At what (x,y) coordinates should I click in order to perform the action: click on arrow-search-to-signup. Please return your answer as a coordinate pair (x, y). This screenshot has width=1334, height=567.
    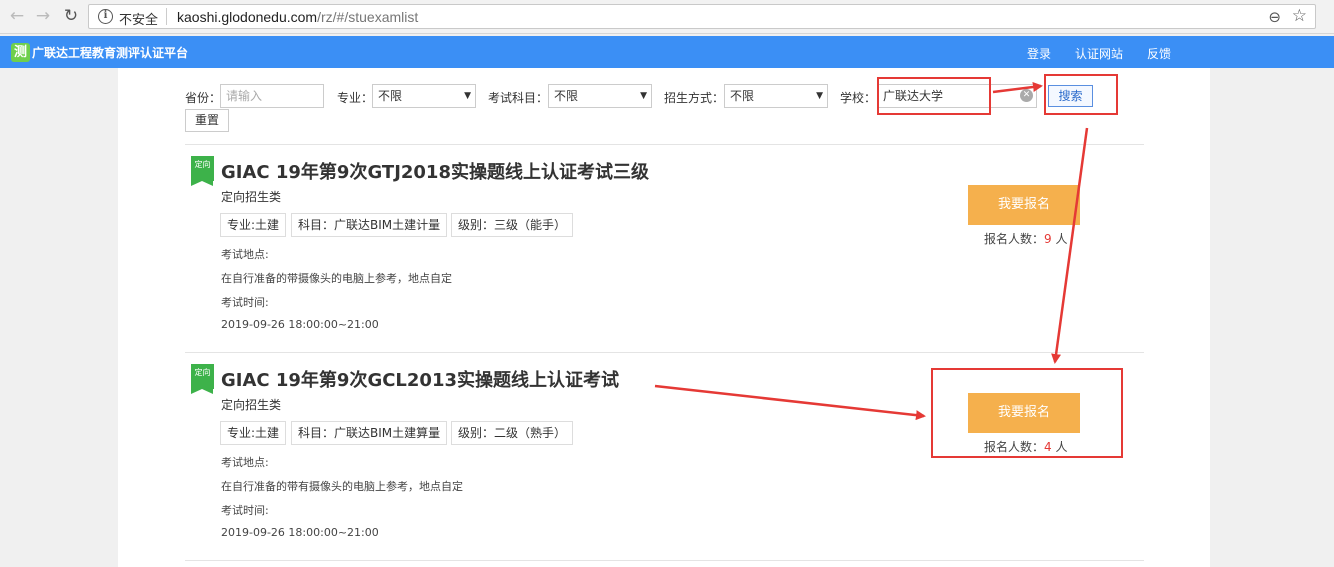
    Looking at the image, I should click on (1070, 245).